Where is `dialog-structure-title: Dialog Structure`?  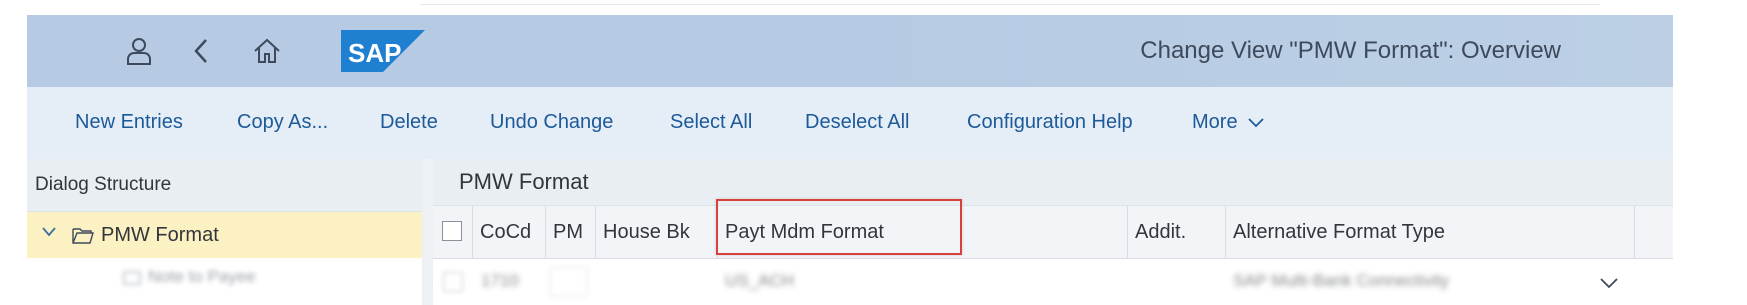
dialog-structure-title: Dialog Structure is located at coordinates (103, 184).